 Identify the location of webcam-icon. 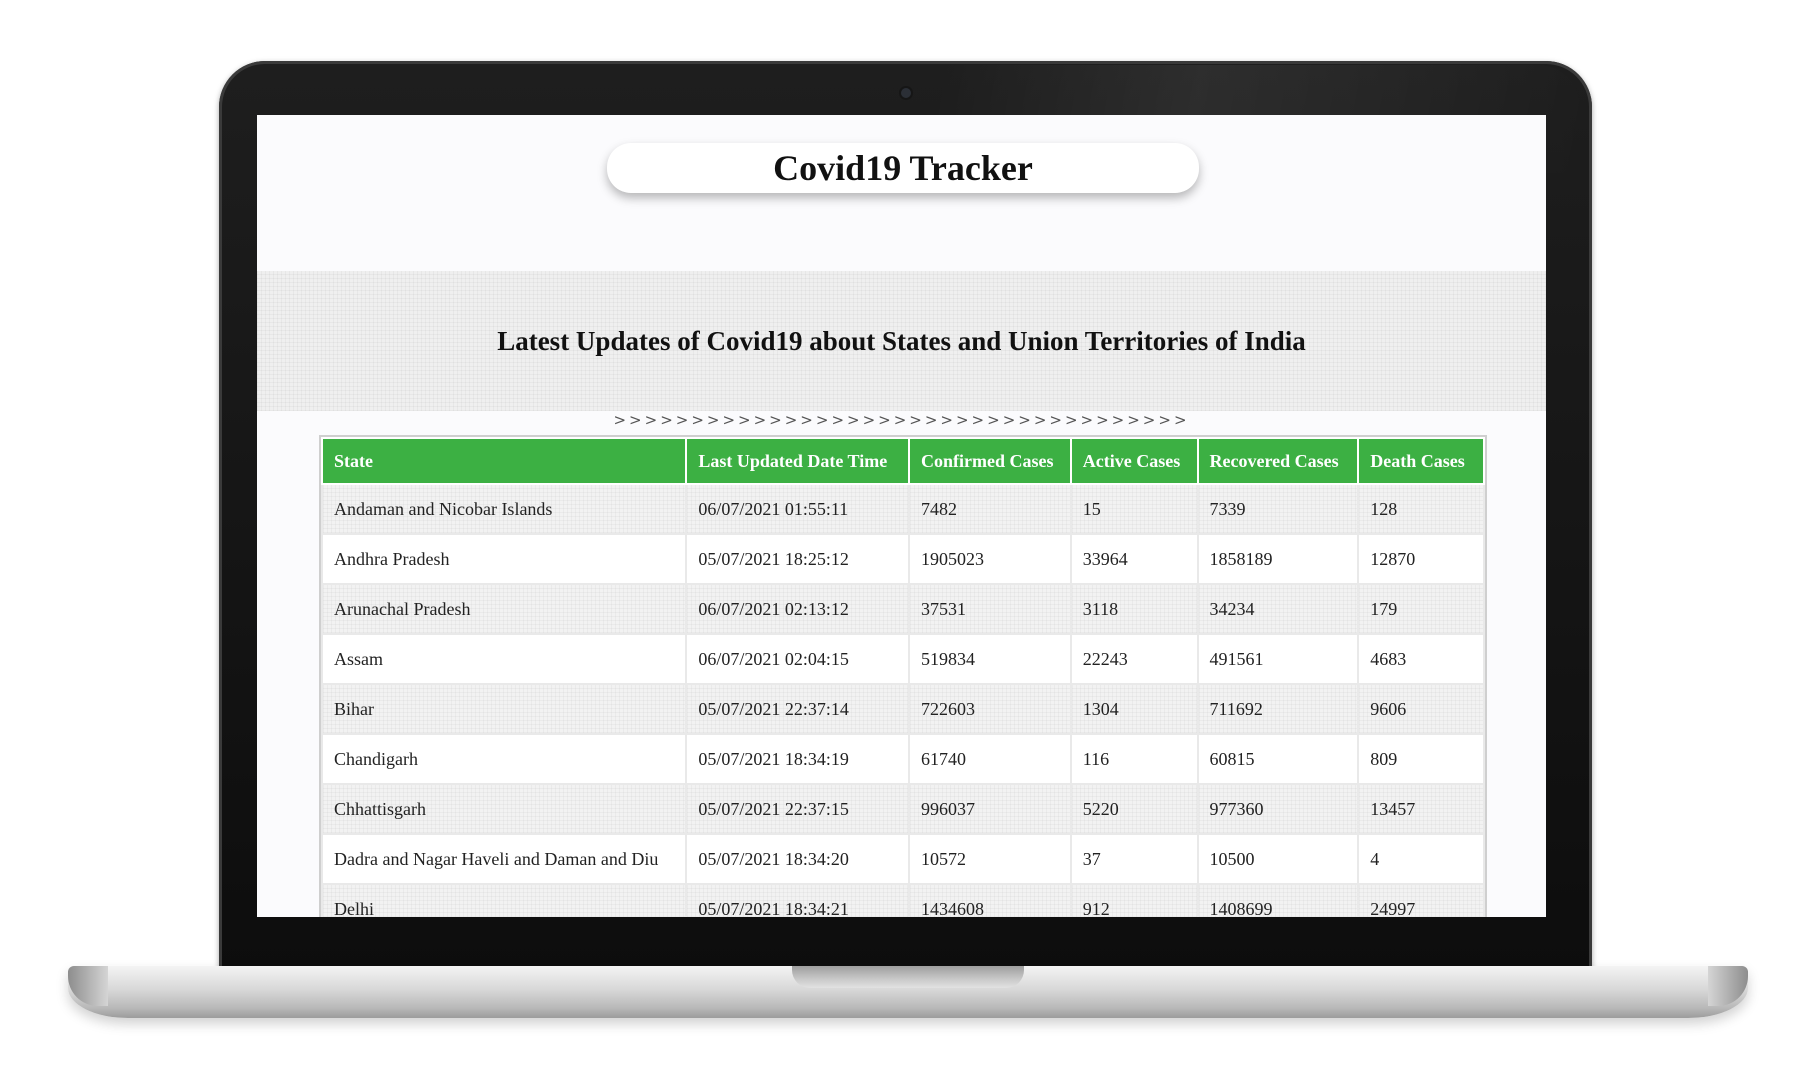
(906, 93).